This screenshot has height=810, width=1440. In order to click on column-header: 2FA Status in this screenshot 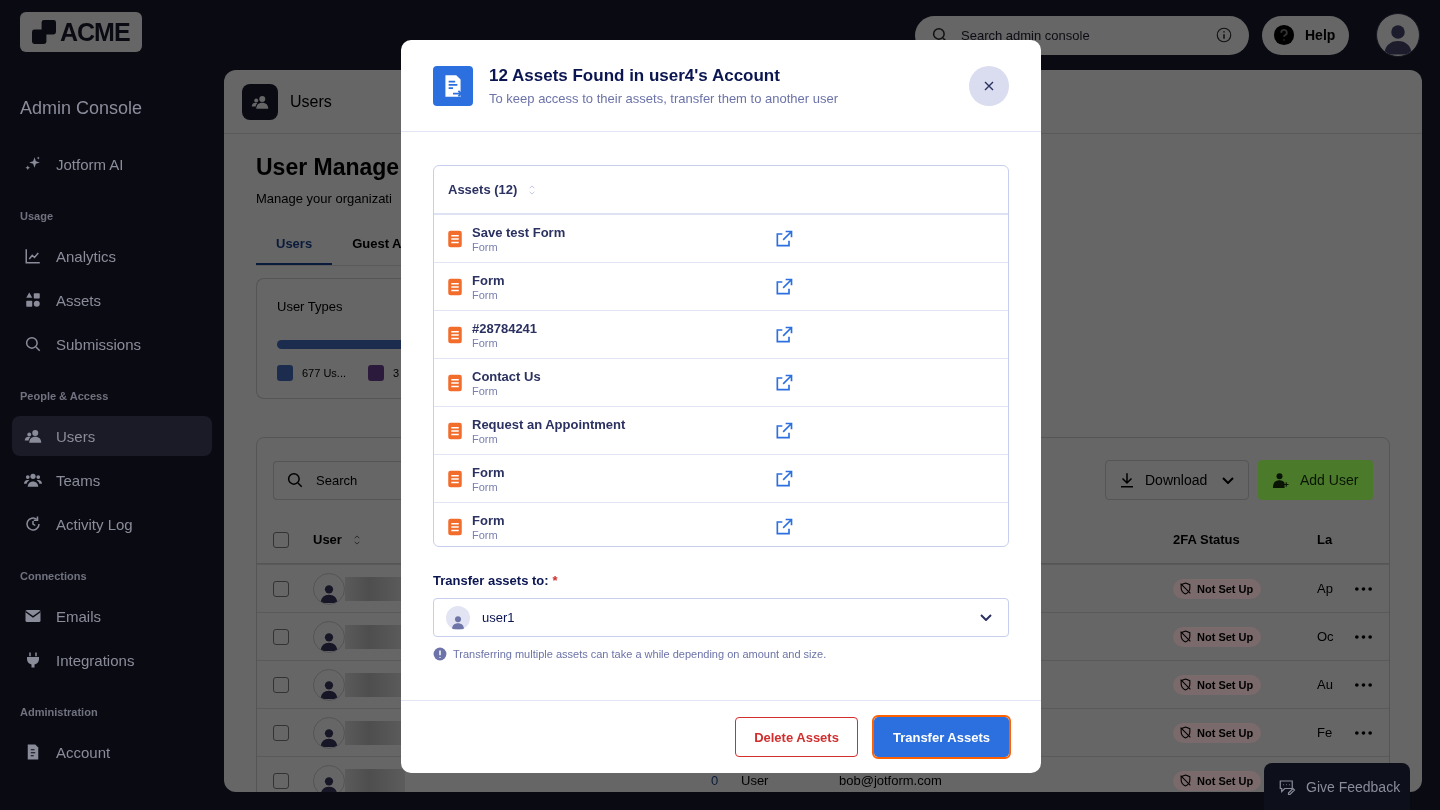, I will do `click(1207, 539)`.